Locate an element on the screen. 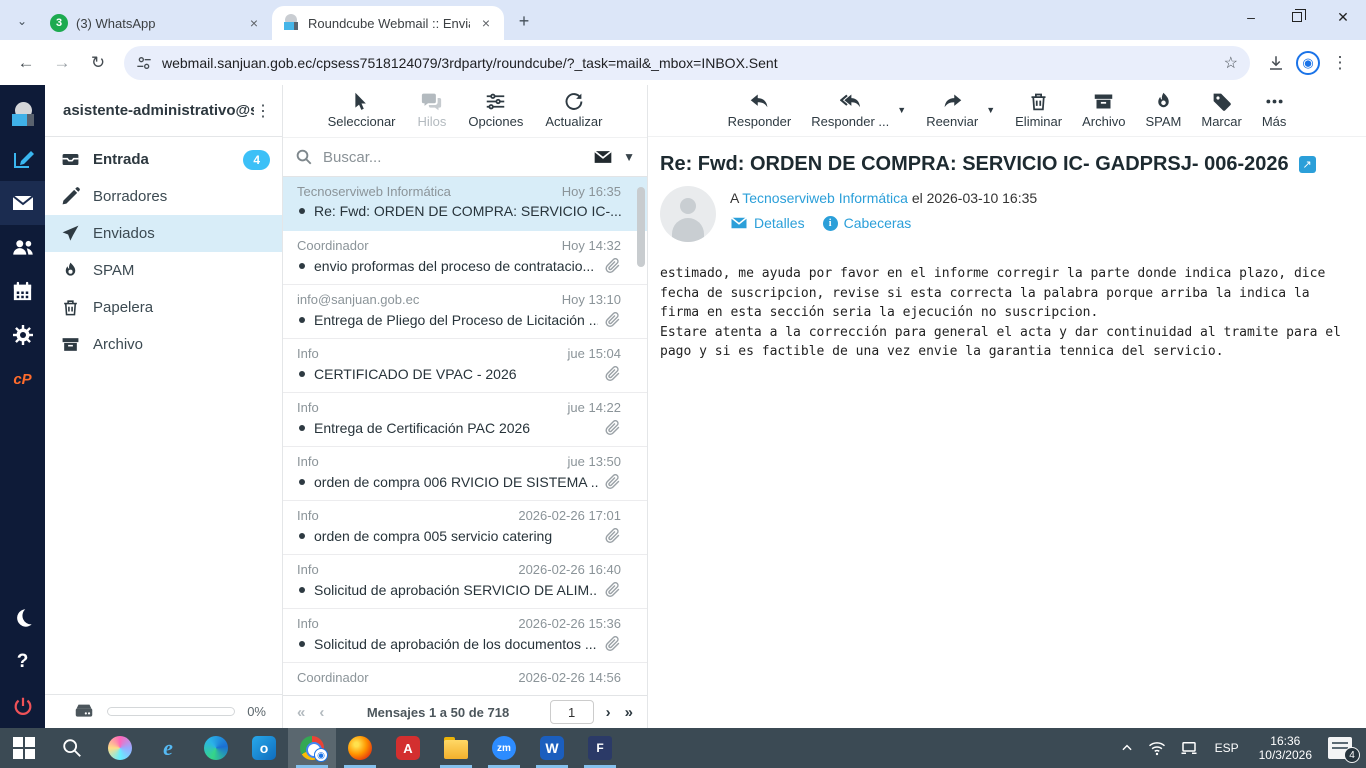  restore-button is located at coordinates (1297, 17).